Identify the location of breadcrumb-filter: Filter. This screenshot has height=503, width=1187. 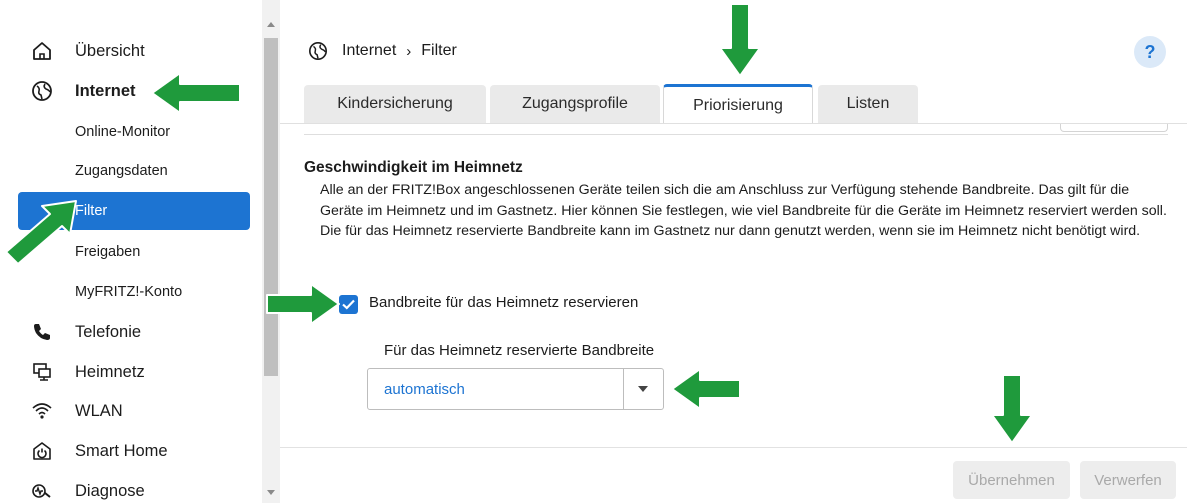
(439, 50).